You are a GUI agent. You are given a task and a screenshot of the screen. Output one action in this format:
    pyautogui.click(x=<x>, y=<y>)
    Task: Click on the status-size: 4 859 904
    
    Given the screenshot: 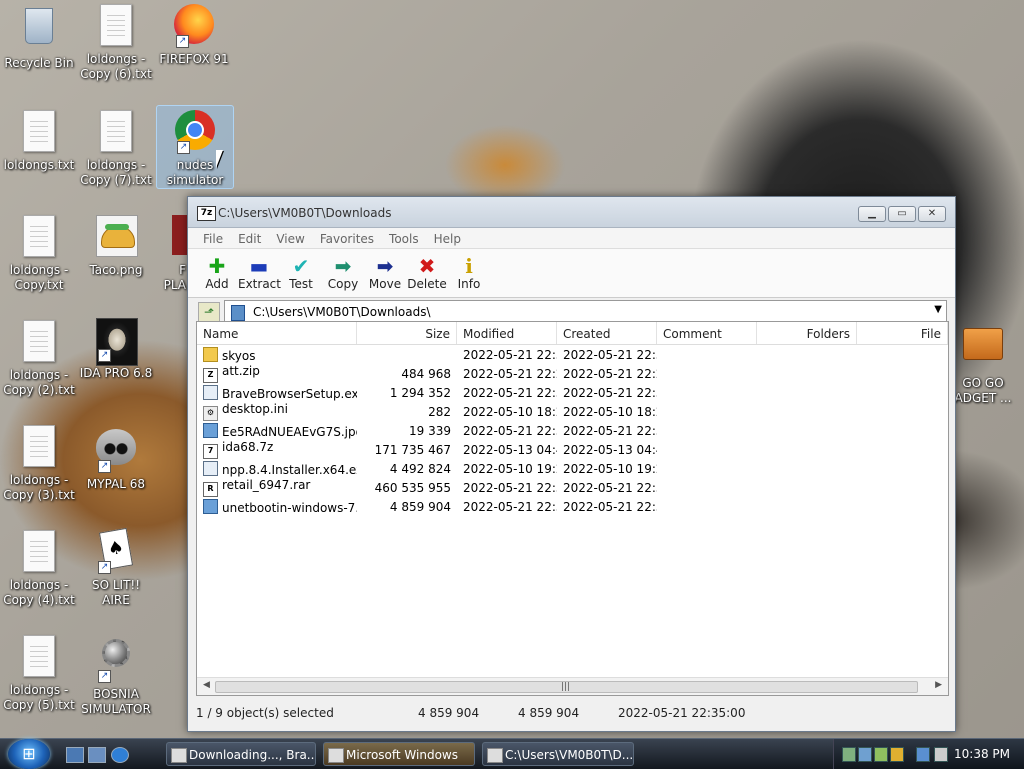 What is the action you would take?
    pyautogui.click(x=449, y=713)
    